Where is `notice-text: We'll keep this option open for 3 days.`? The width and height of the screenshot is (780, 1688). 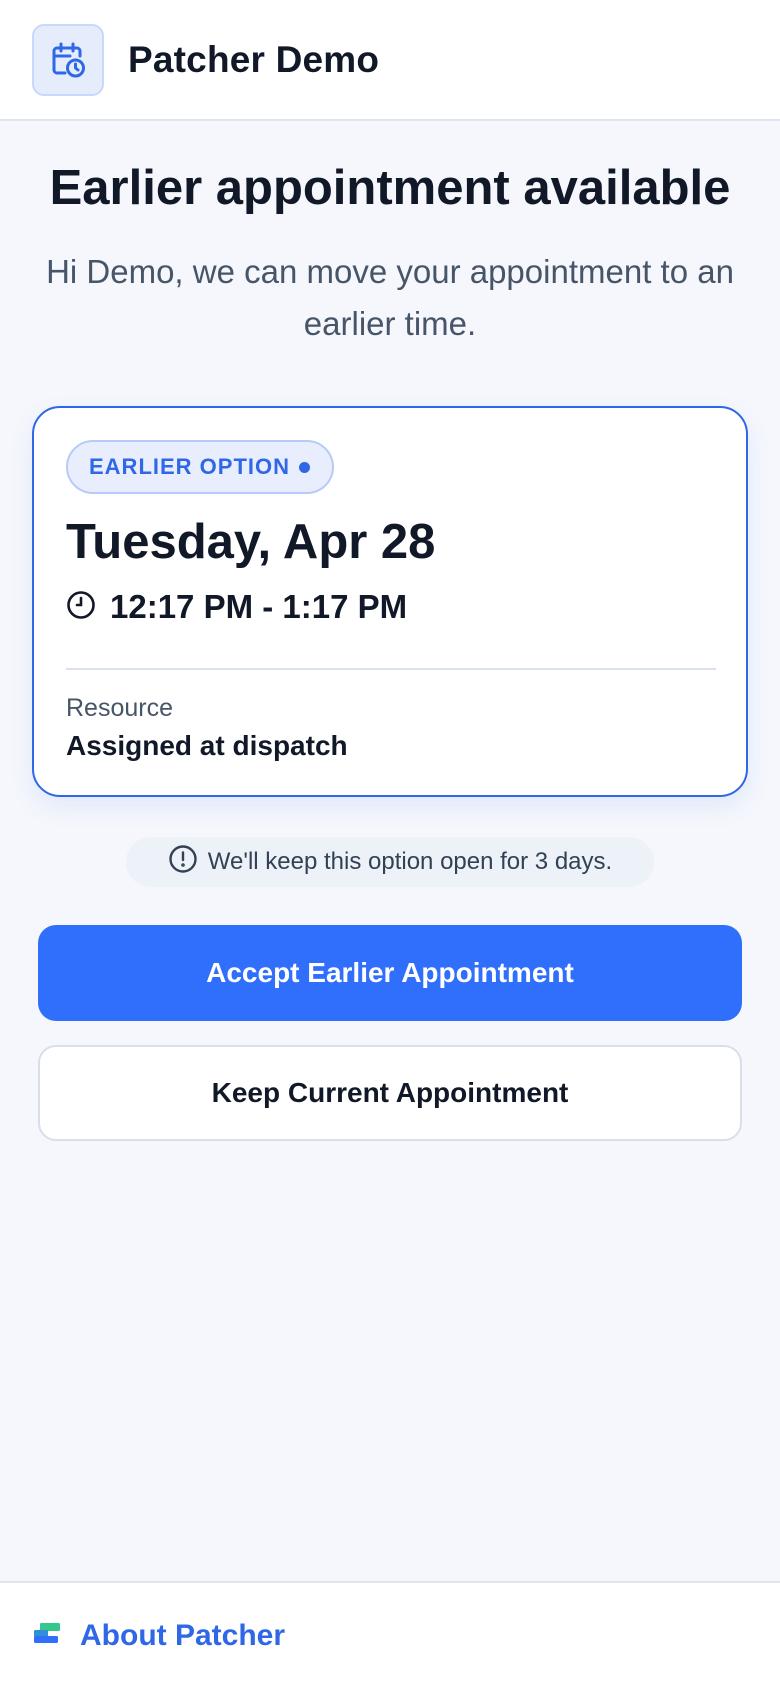
notice-text: We'll keep this option open for 3 days. is located at coordinates (410, 861).